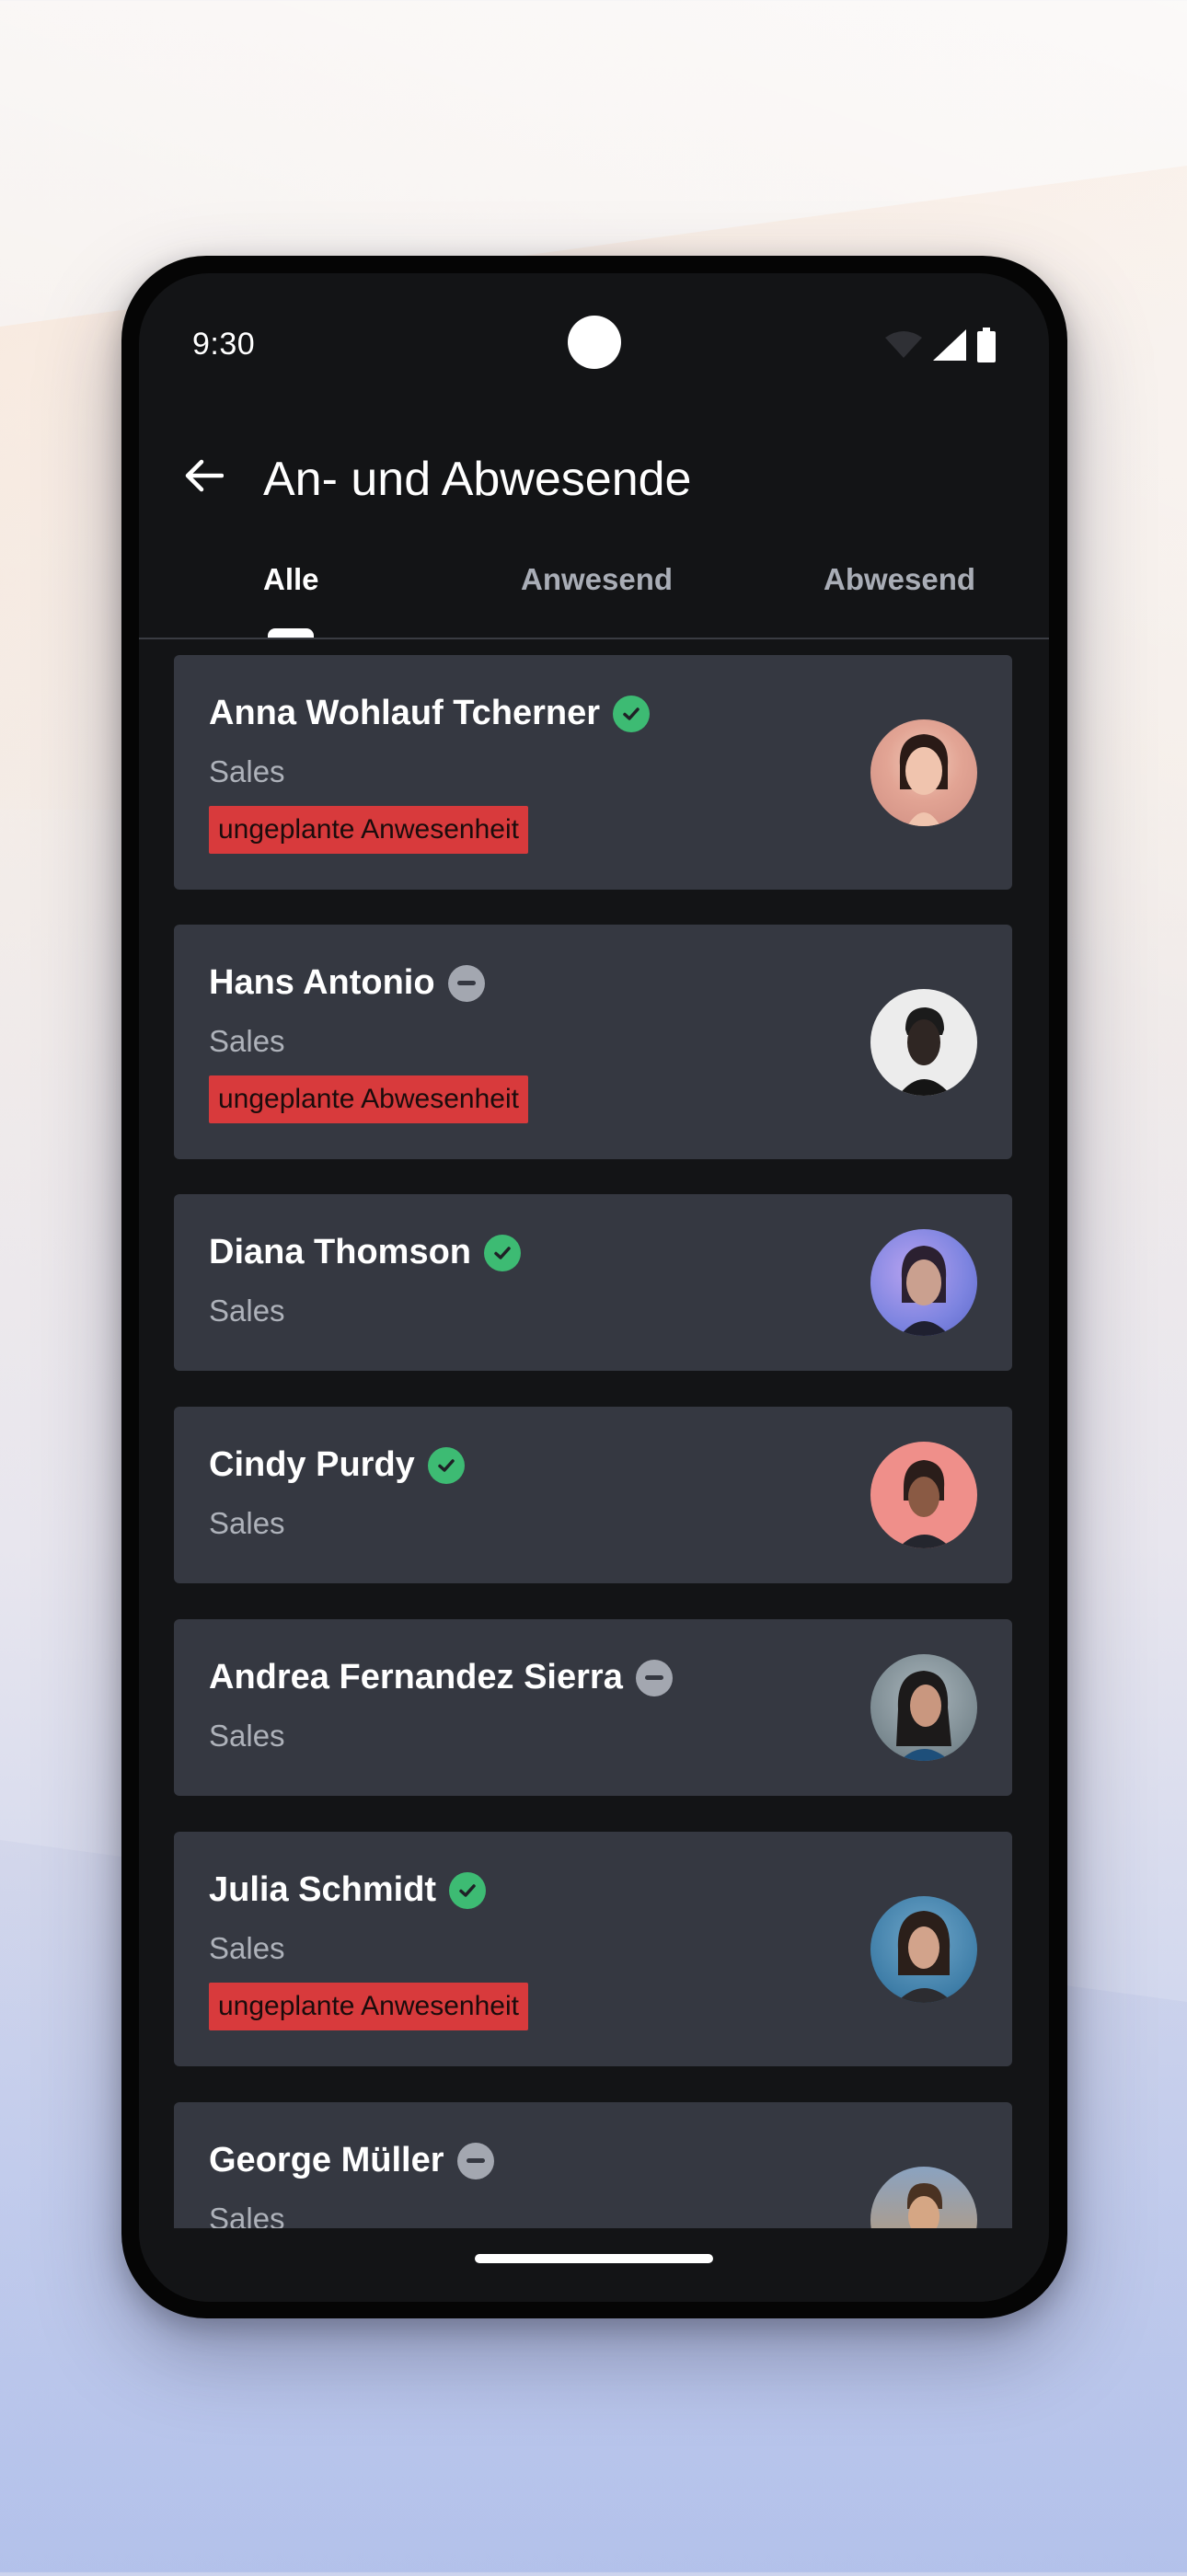 The image size is (1187, 2576). I want to click on employee-name: Hans Antonio, so click(322, 982).